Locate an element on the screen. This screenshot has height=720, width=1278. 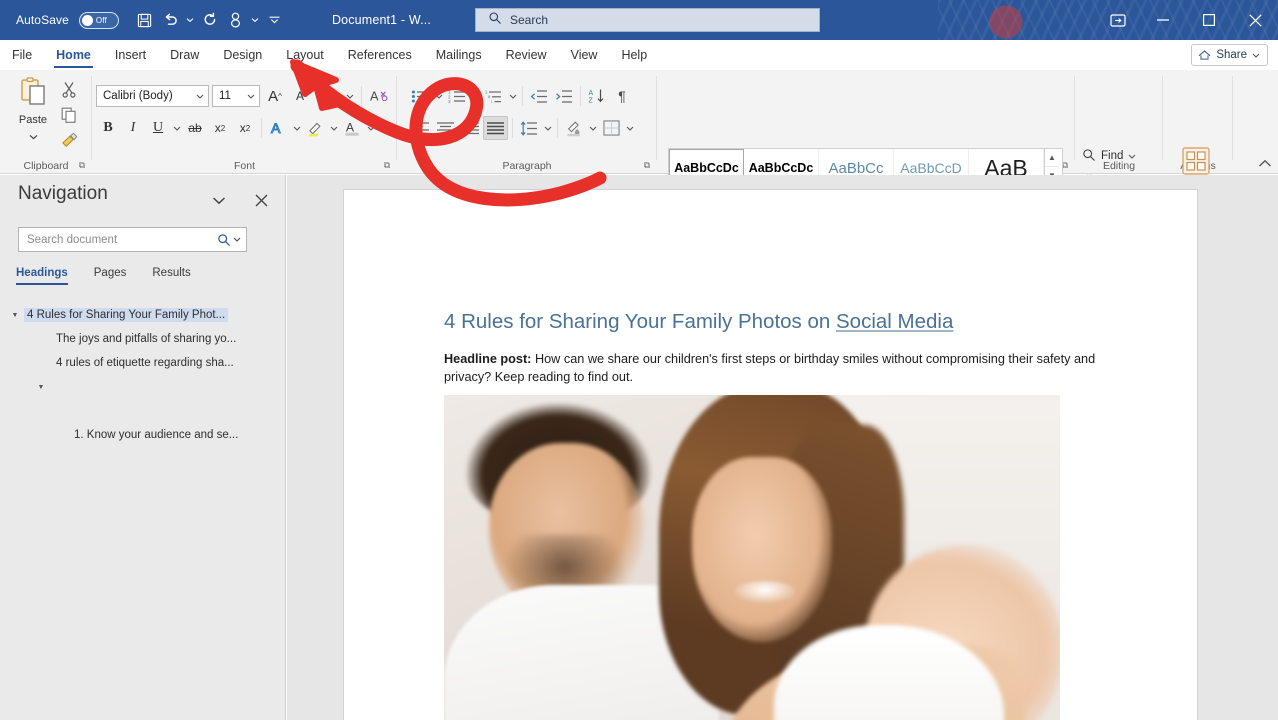
shading-icon is located at coordinates (574, 128).